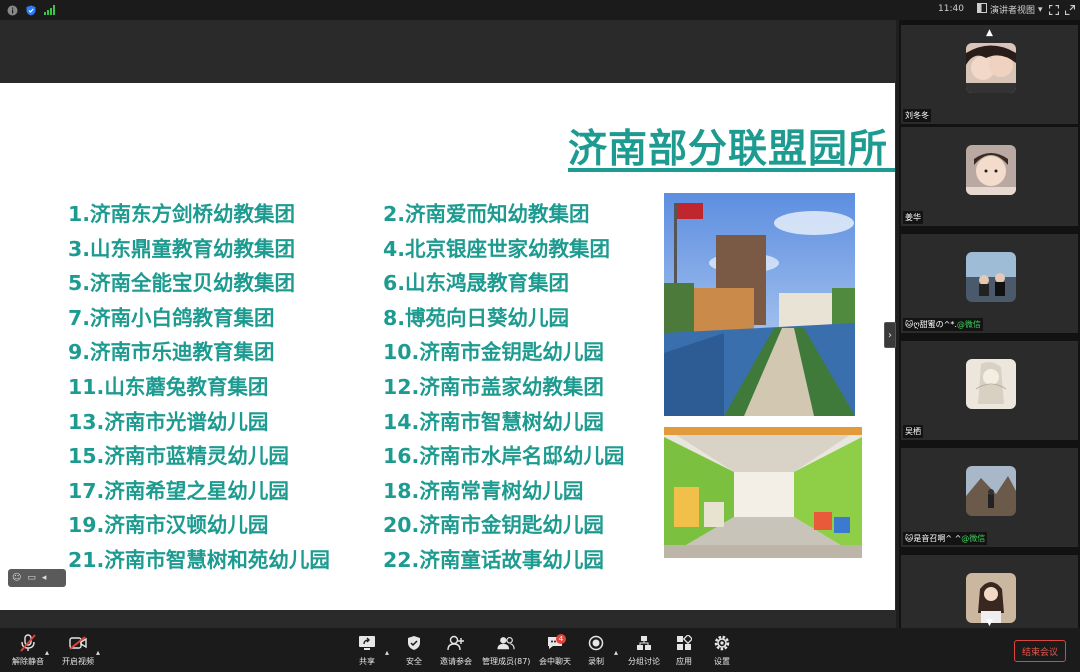 Image resolution: width=1080 pixels, height=672 pixels. Describe the element at coordinates (722, 643) in the screenshot. I see `gear-icon` at that location.